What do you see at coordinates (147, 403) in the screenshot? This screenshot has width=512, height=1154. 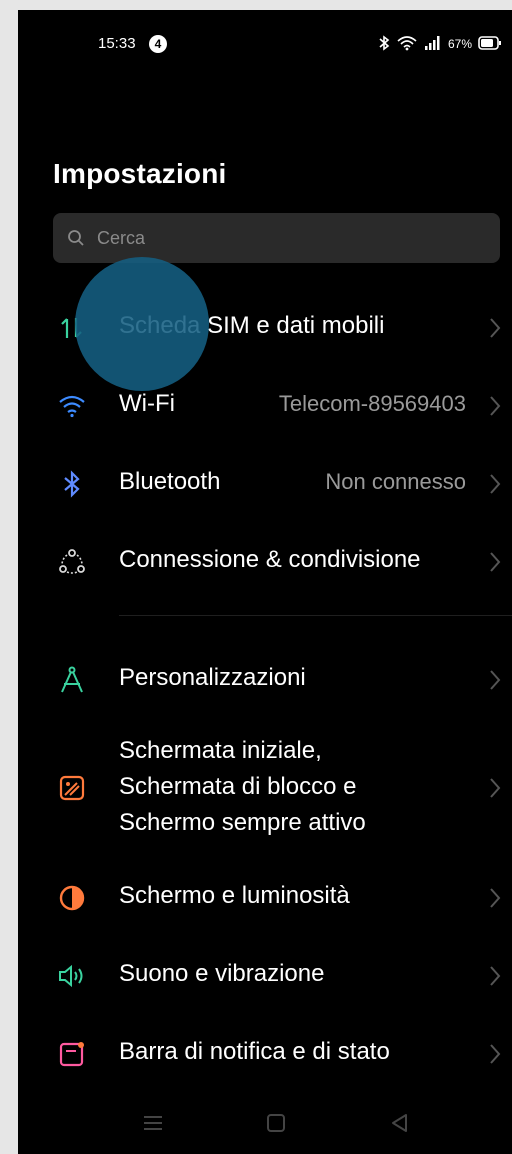 I see `settings-item-label: Wi-Fi` at bounding box center [147, 403].